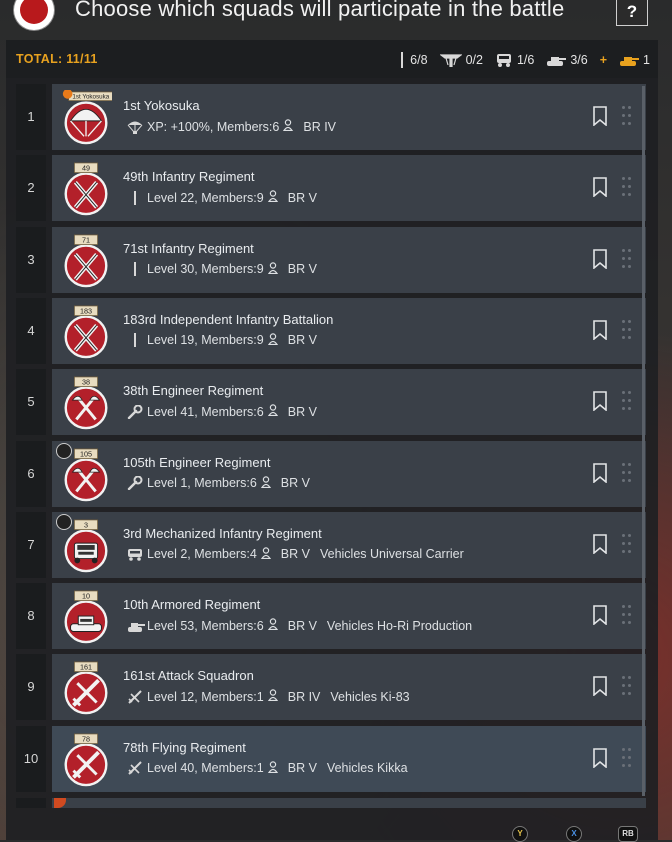 The width and height of the screenshot is (672, 842). I want to click on svg-text: 38, so click(86, 382).